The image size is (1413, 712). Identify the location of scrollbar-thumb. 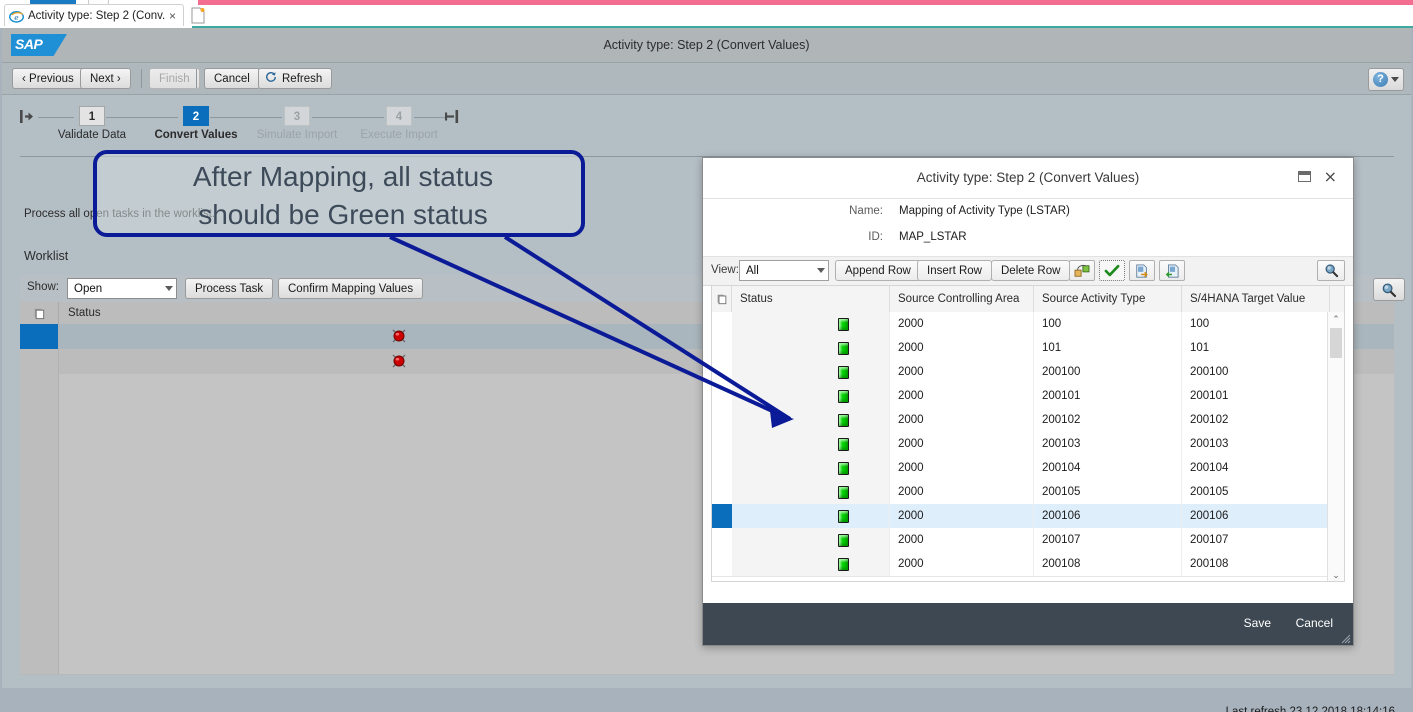
(1336, 343).